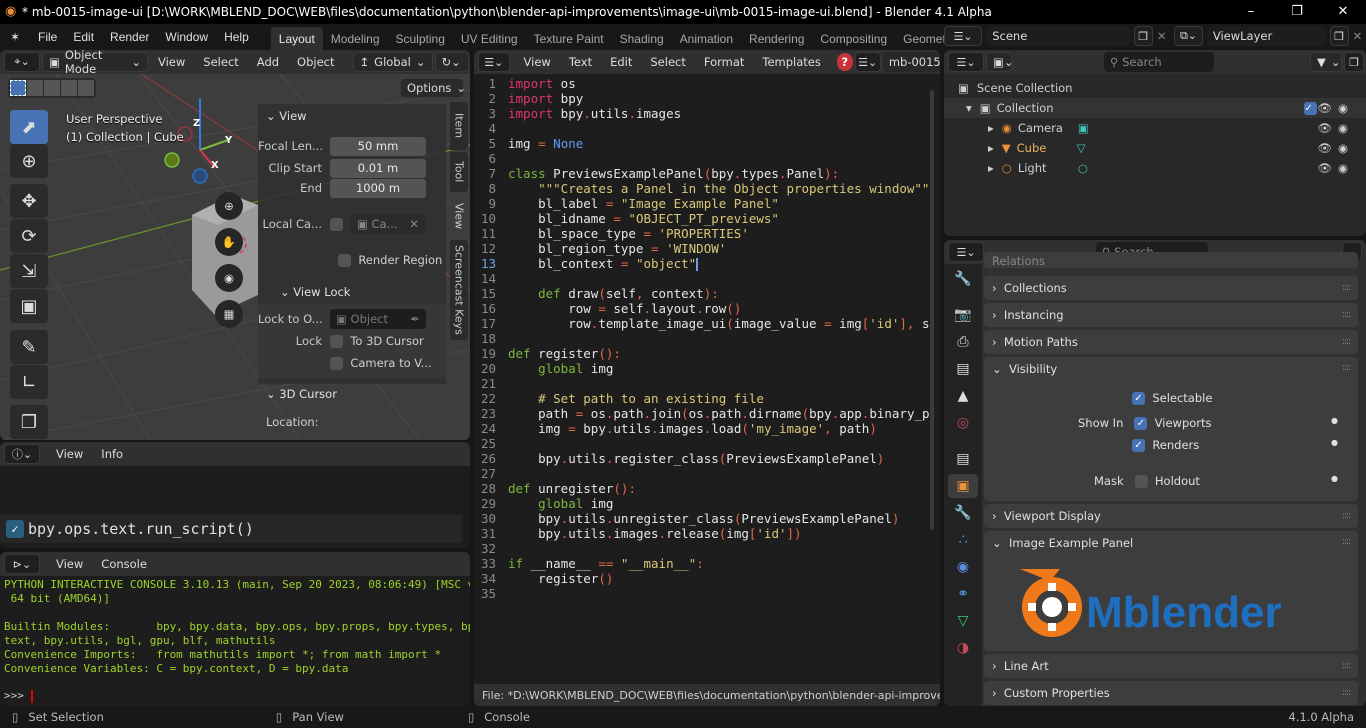  I want to click on material-tab-icon: ◑, so click(963, 648).